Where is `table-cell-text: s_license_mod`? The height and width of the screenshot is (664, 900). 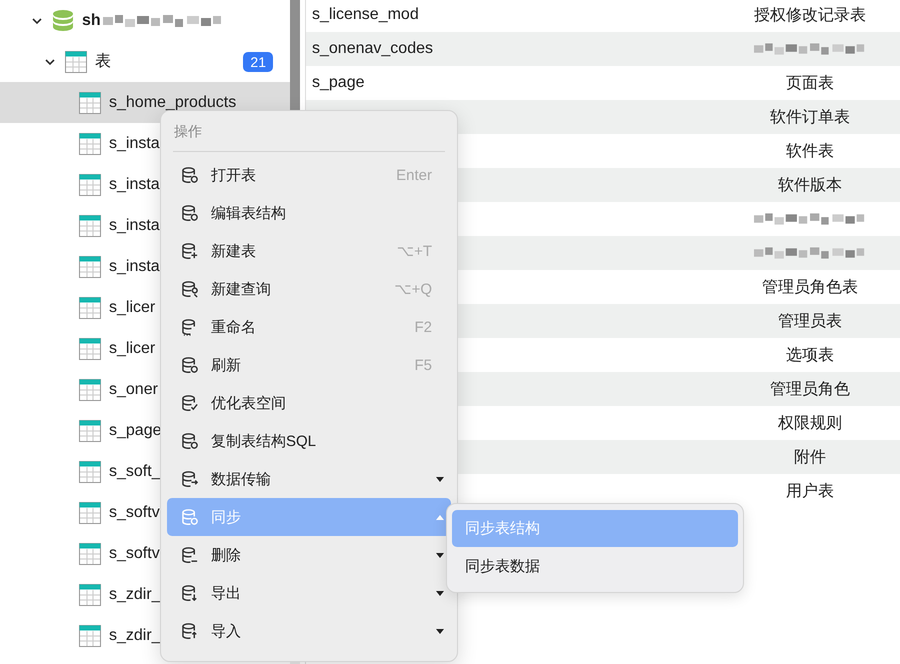
table-cell-text: s_license_mod is located at coordinates (365, 15).